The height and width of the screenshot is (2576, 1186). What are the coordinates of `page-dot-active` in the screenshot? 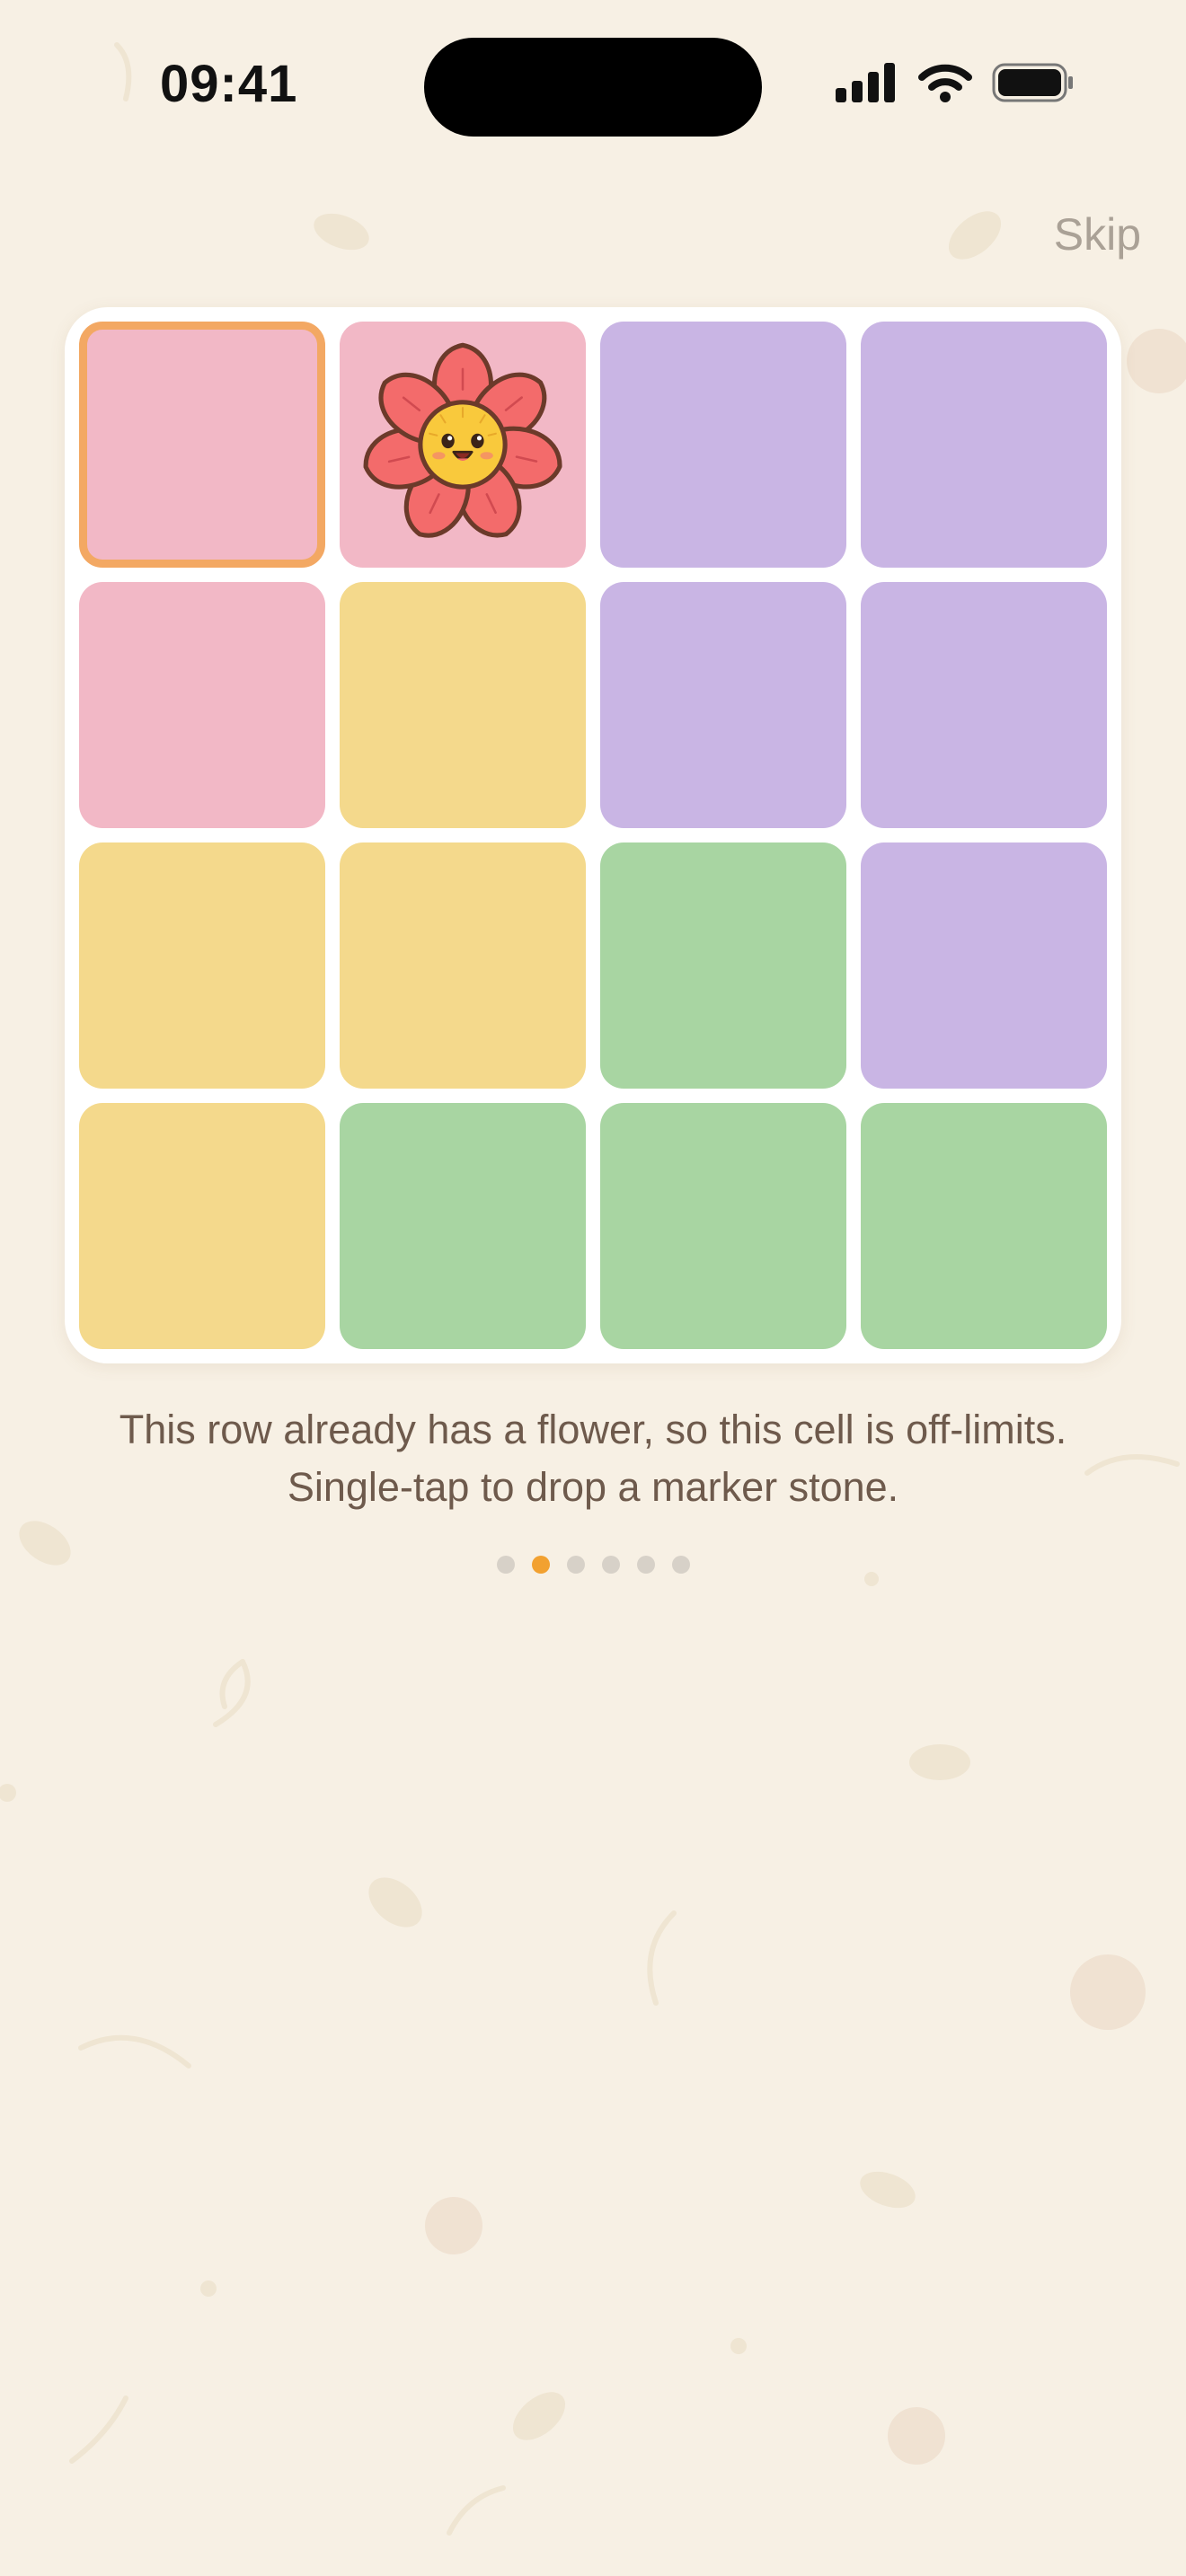 It's located at (540, 1565).